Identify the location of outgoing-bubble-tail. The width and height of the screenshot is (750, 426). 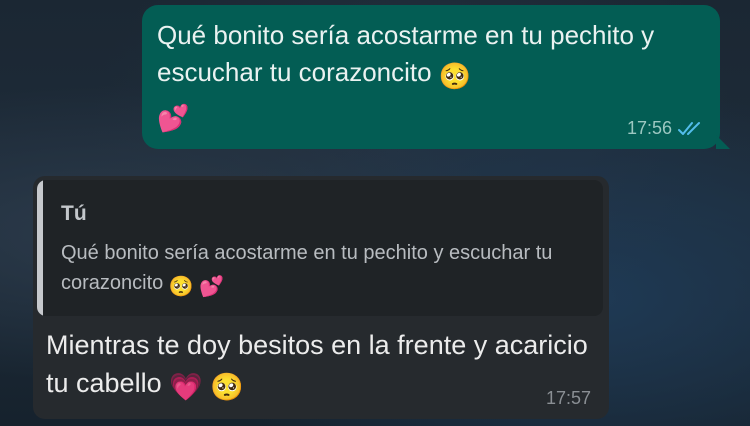
(723, 142).